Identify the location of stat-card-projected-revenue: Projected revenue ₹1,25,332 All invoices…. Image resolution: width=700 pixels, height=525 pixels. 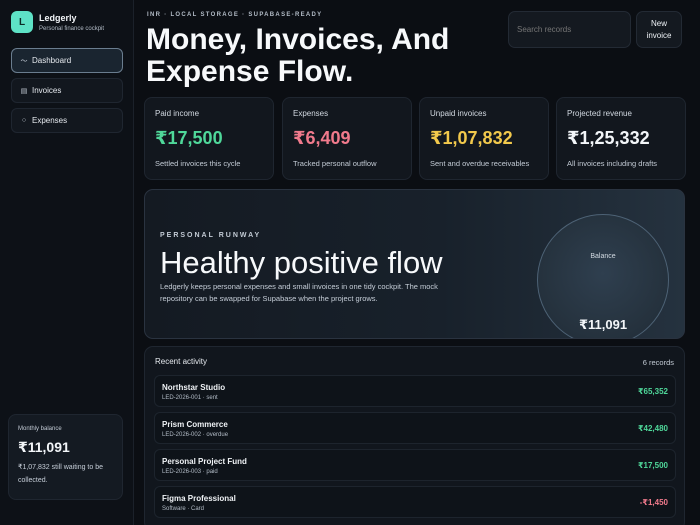
(621, 138).